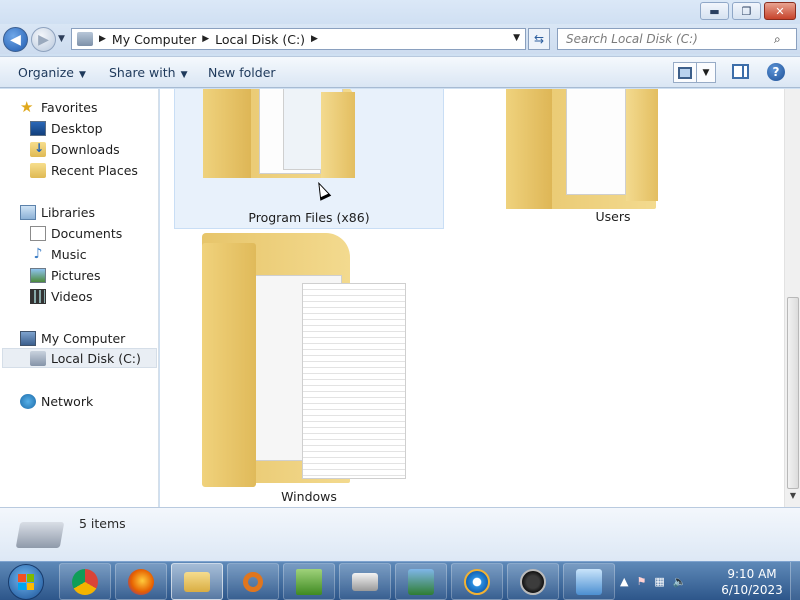 This screenshot has height=600, width=800. Describe the element at coordinates (309, 159) in the screenshot. I see `folder-item-program-files-x86: Program Files (x86)` at that location.